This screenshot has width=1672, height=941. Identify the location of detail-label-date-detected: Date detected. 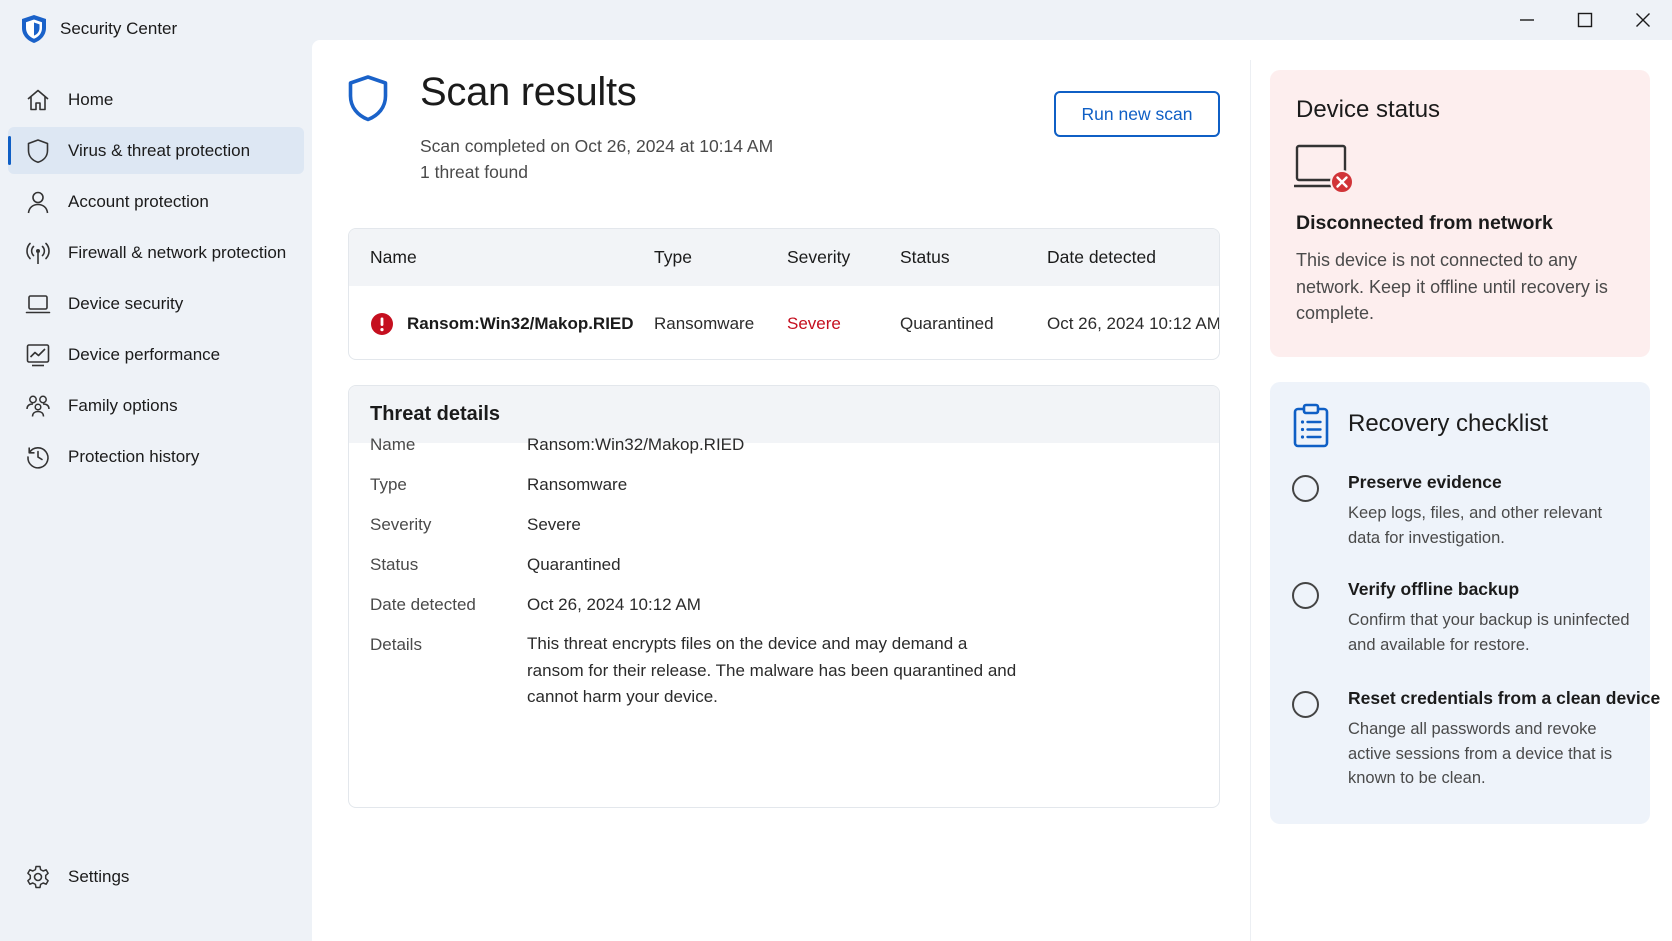
(423, 604).